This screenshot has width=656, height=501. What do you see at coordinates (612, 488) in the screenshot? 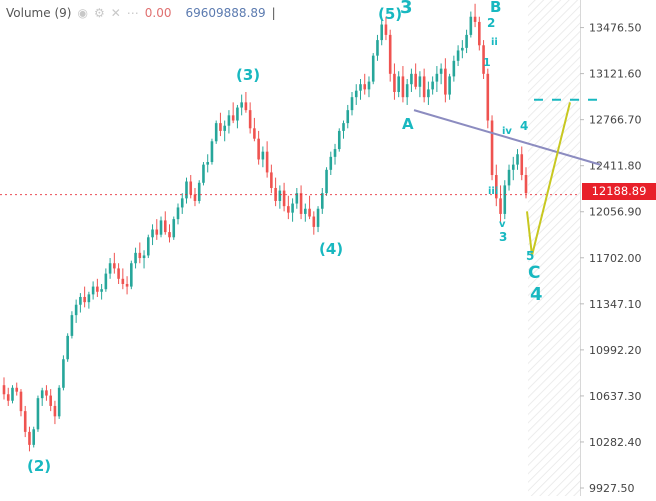
I see `price-axis-label: 9927.50` at bounding box center [612, 488].